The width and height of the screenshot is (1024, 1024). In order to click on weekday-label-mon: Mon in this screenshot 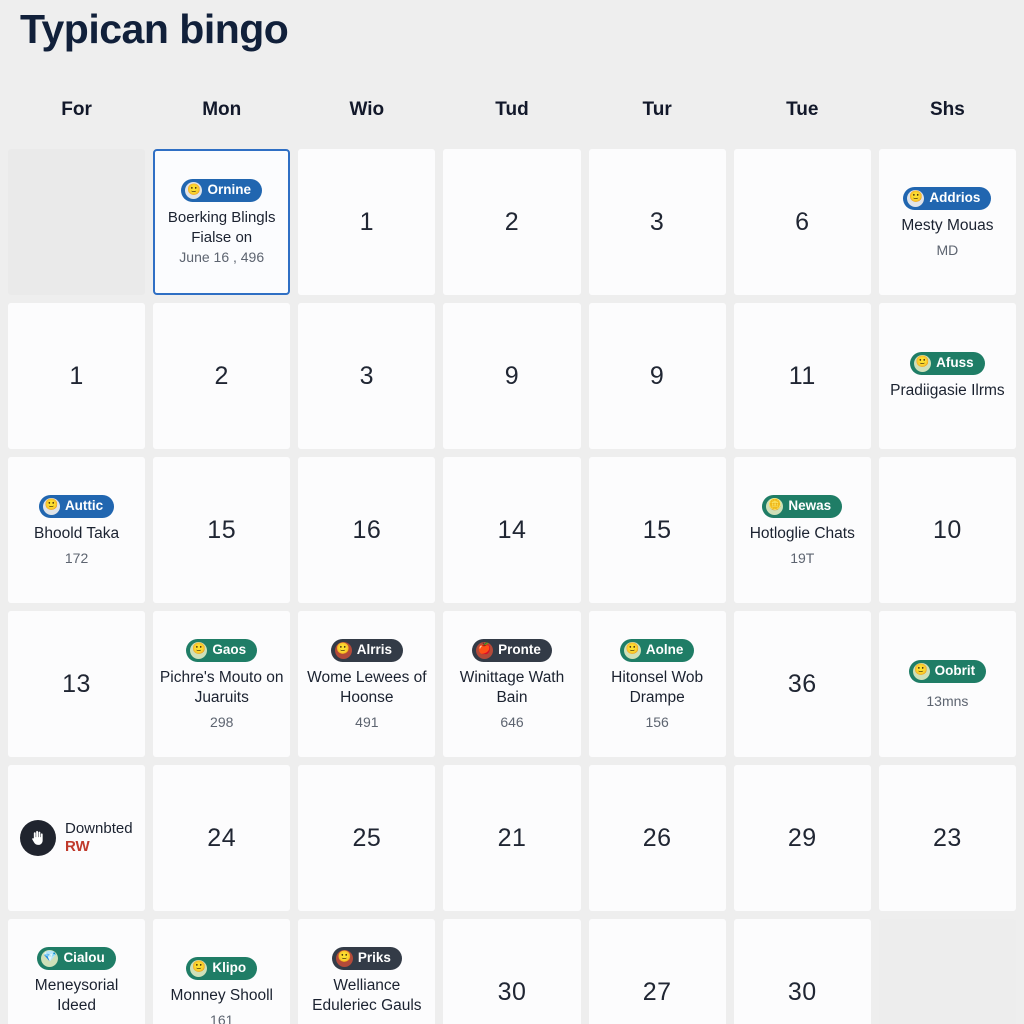, I will do `click(222, 110)`.